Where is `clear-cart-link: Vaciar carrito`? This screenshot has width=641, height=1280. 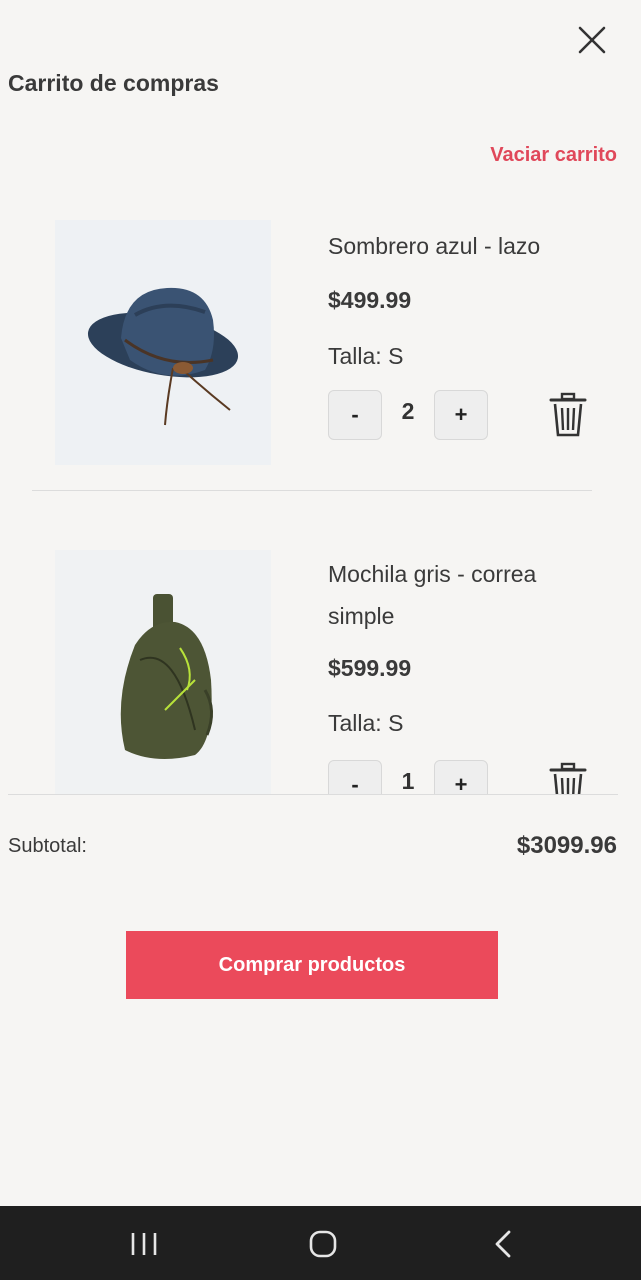 clear-cart-link: Vaciar carrito is located at coordinates (553, 155).